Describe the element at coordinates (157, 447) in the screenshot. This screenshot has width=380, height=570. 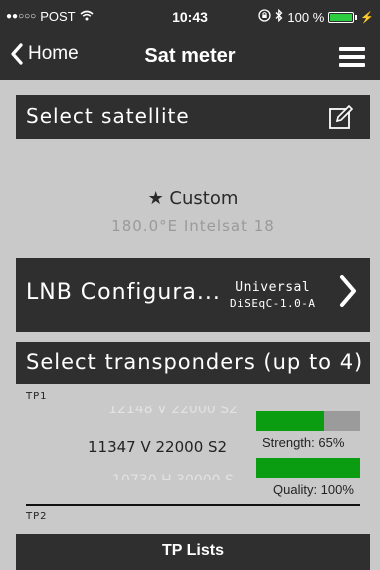
I see `transponder-current: 11347 V 22000 S2` at that location.